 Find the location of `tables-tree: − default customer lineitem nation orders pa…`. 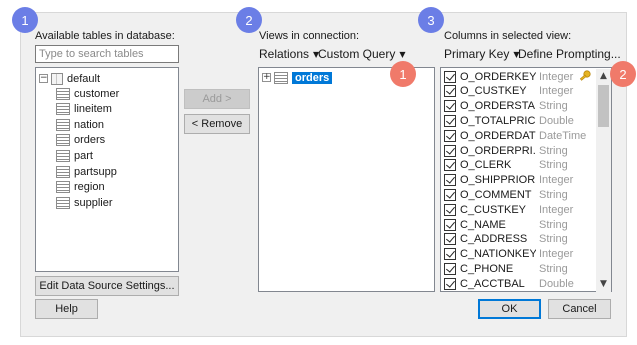

tables-tree: − default customer lineitem nation orders pa… is located at coordinates (107, 169).